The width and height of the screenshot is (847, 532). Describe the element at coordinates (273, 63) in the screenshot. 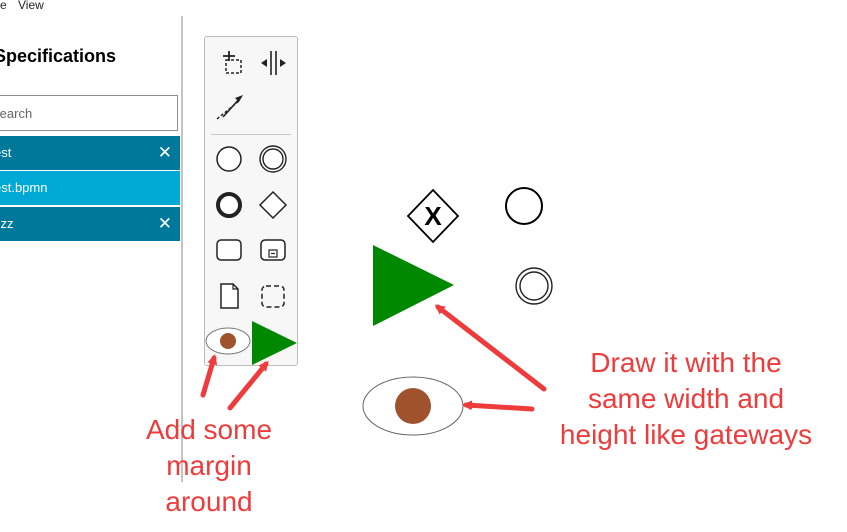

I see `lasso-tool-icon` at that location.